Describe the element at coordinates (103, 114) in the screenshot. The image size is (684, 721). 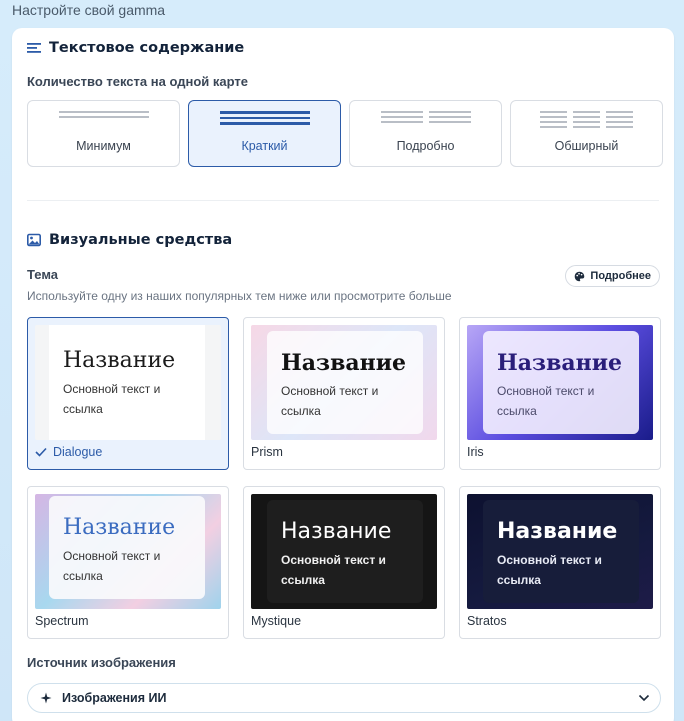
I see `lines-minimal-icon` at that location.